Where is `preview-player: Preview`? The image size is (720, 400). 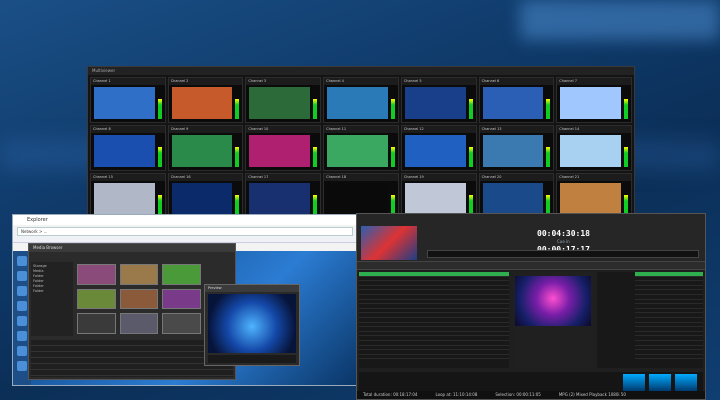 preview-player: Preview is located at coordinates (252, 325).